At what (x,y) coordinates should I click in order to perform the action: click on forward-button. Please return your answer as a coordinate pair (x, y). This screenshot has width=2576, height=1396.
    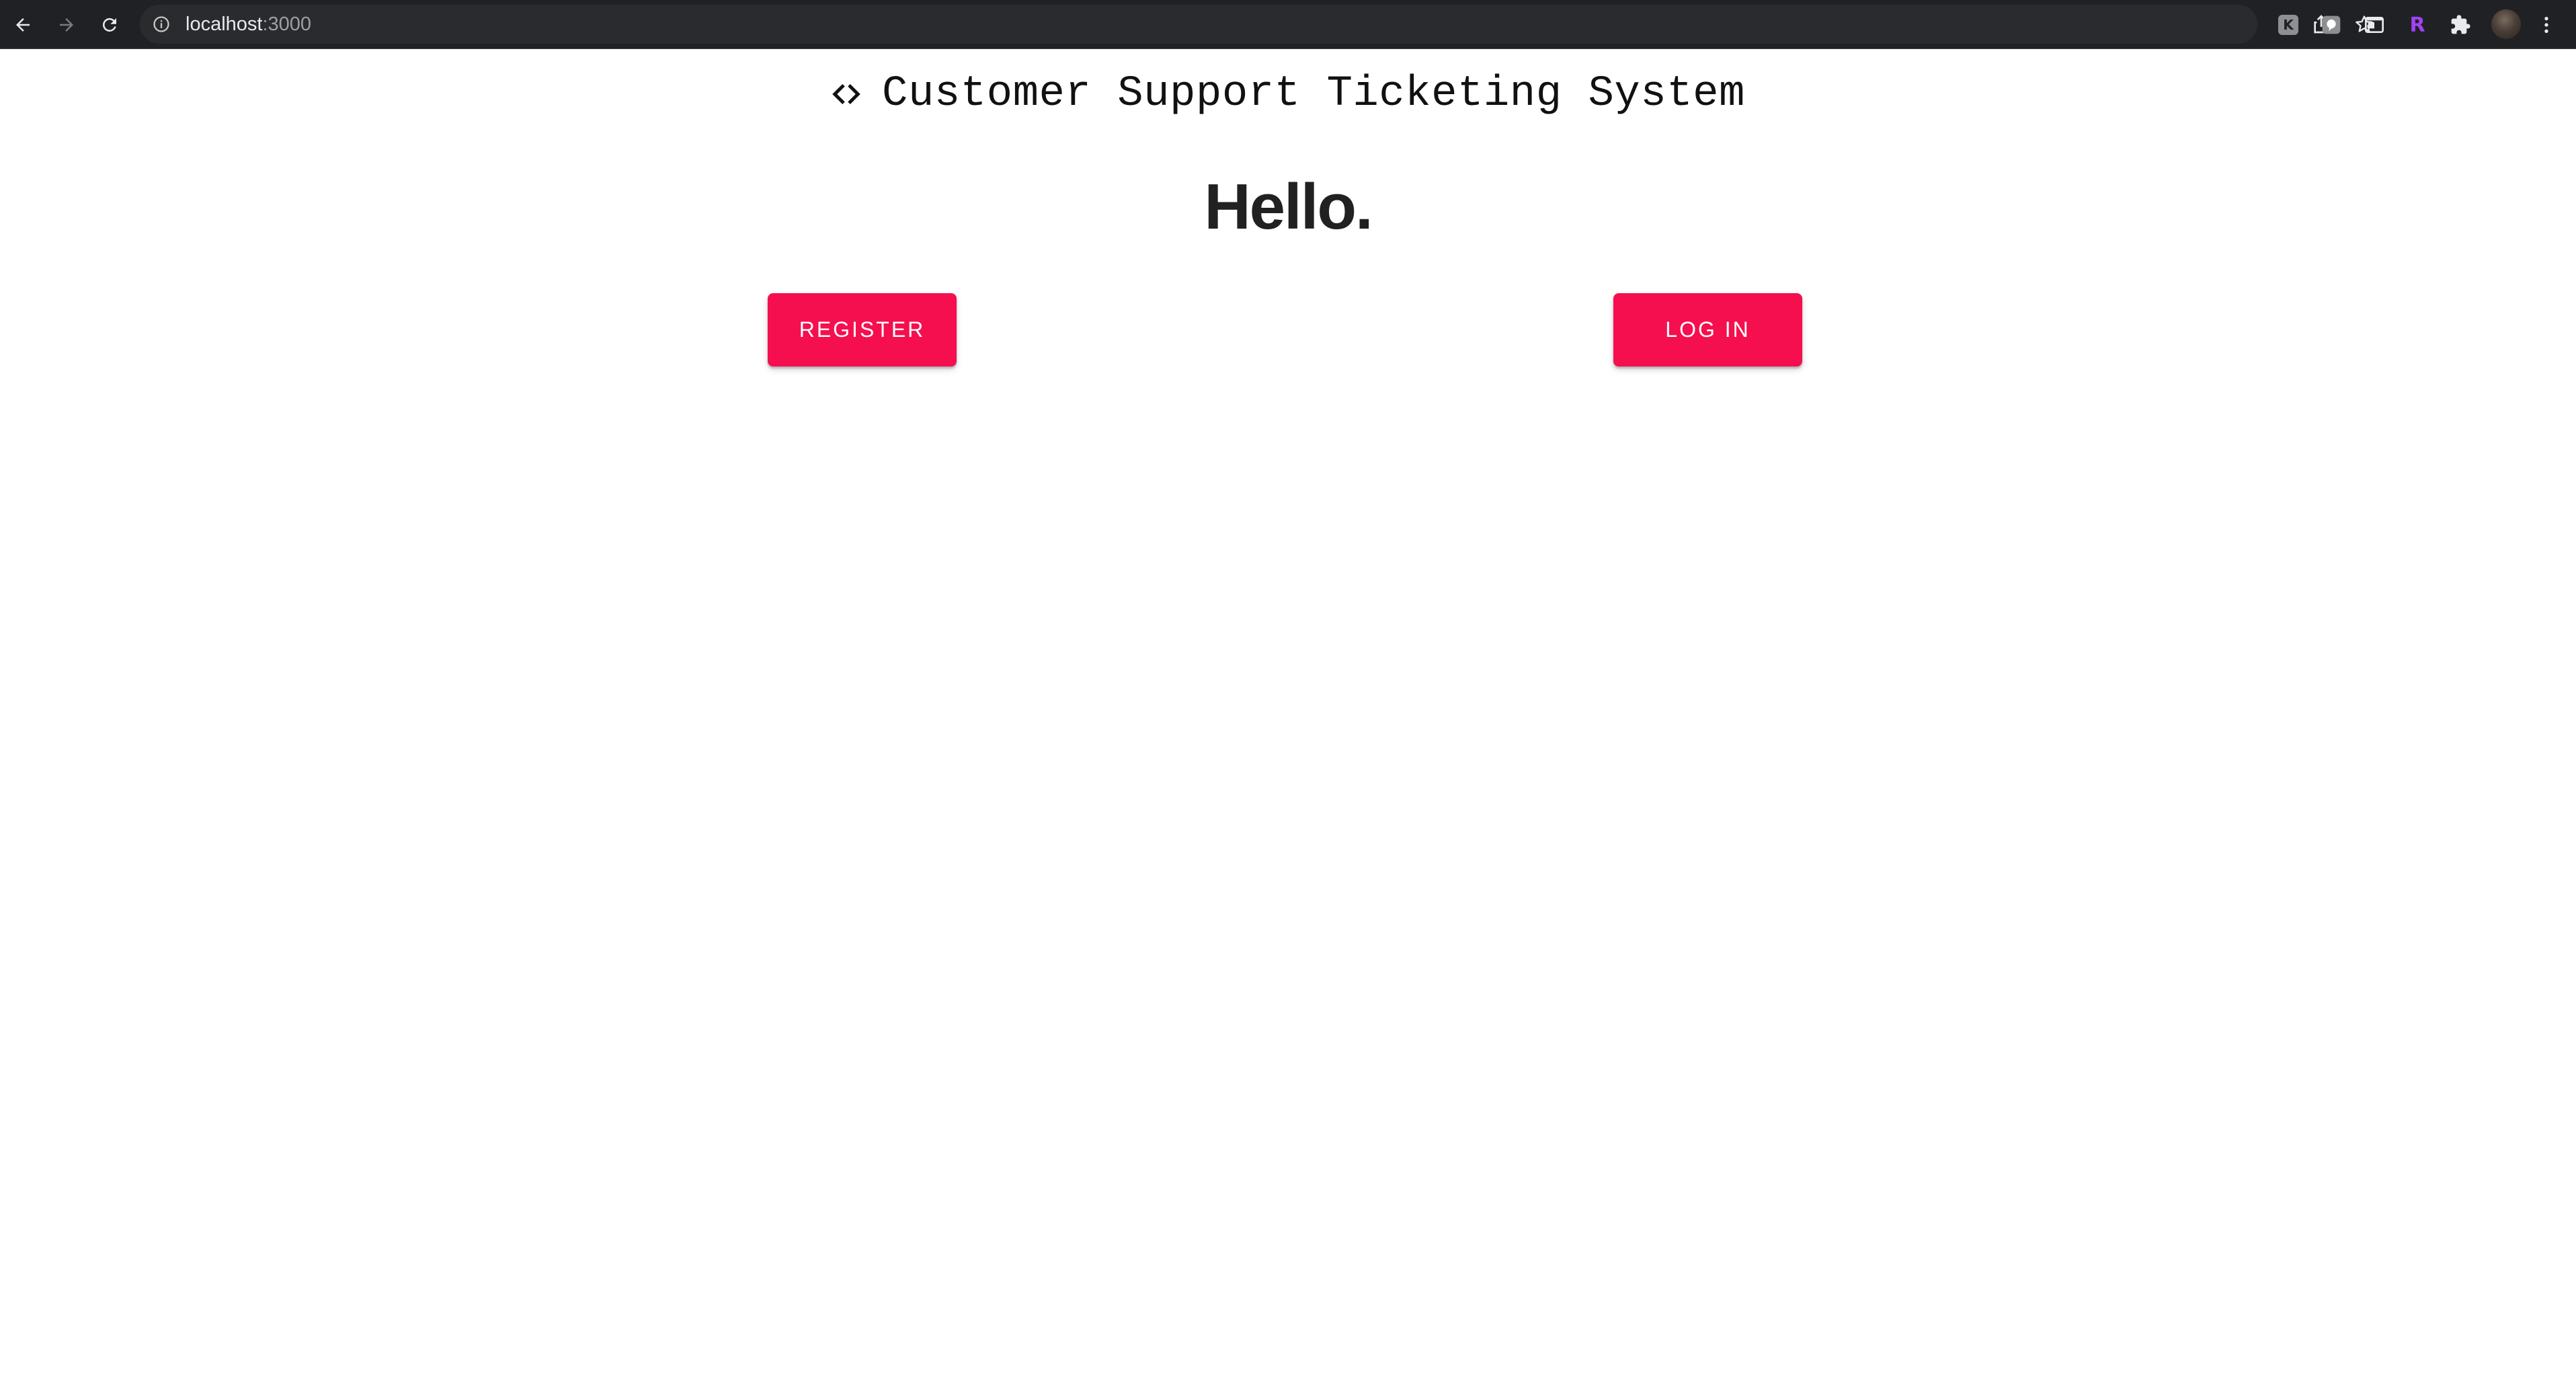
    Looking at the image, I should click on (66, 25).